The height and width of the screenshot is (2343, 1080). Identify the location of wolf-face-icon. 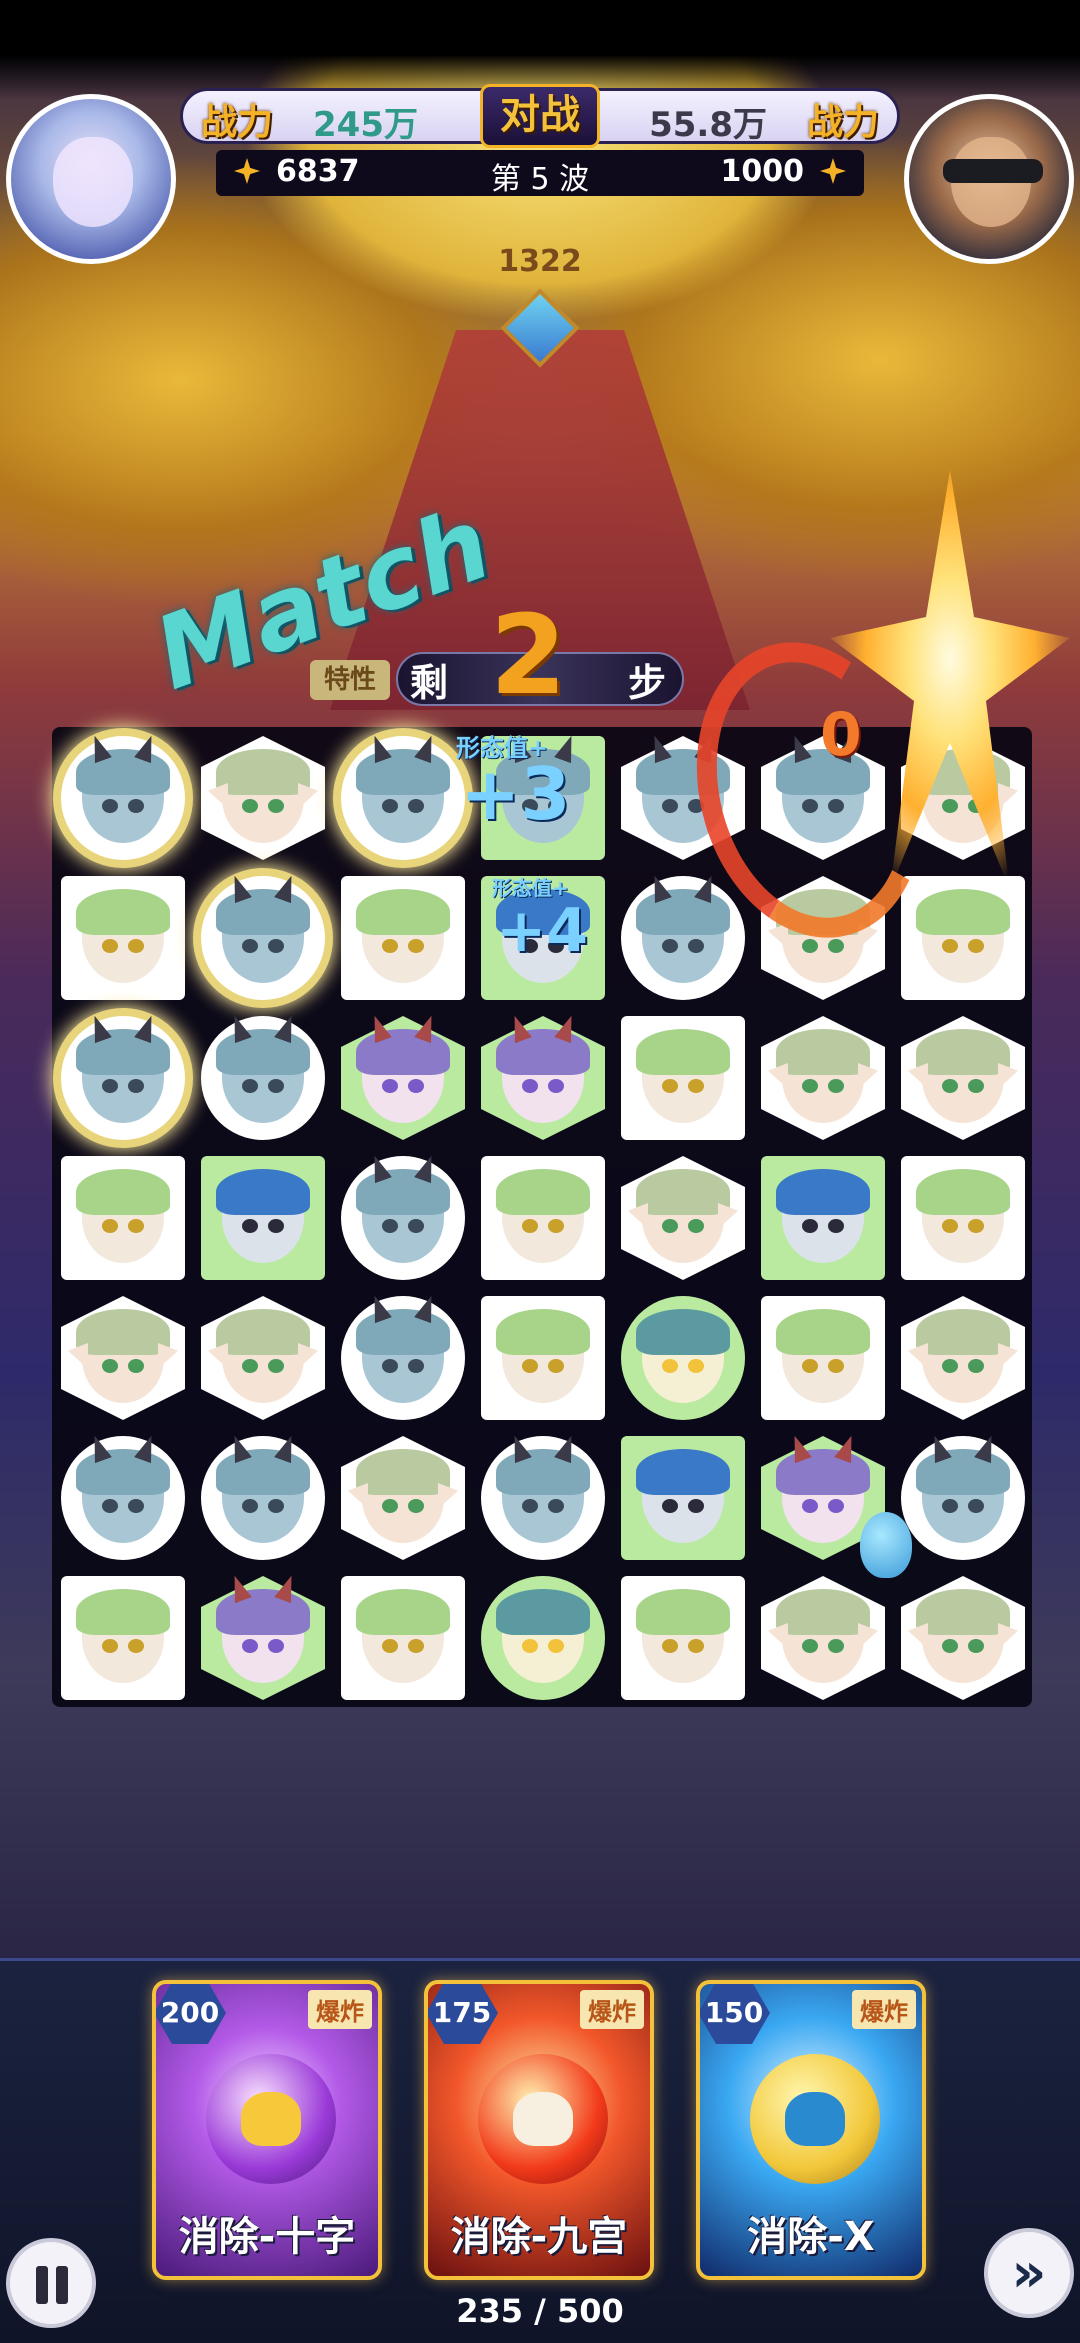
(543, 1636).